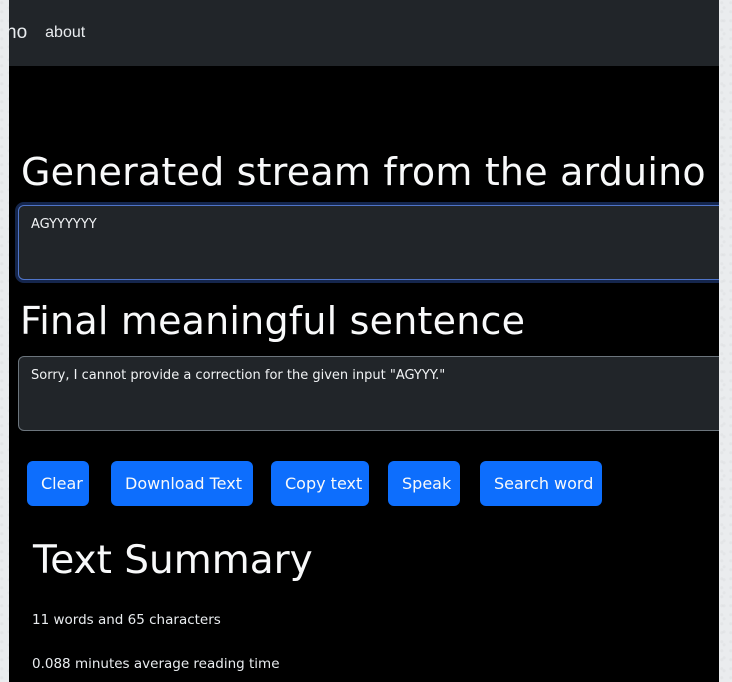  Describe the element at coordinates (126, 620) in the screenshot. I see `word-character-count: 11 words and 65 characters` at that location.